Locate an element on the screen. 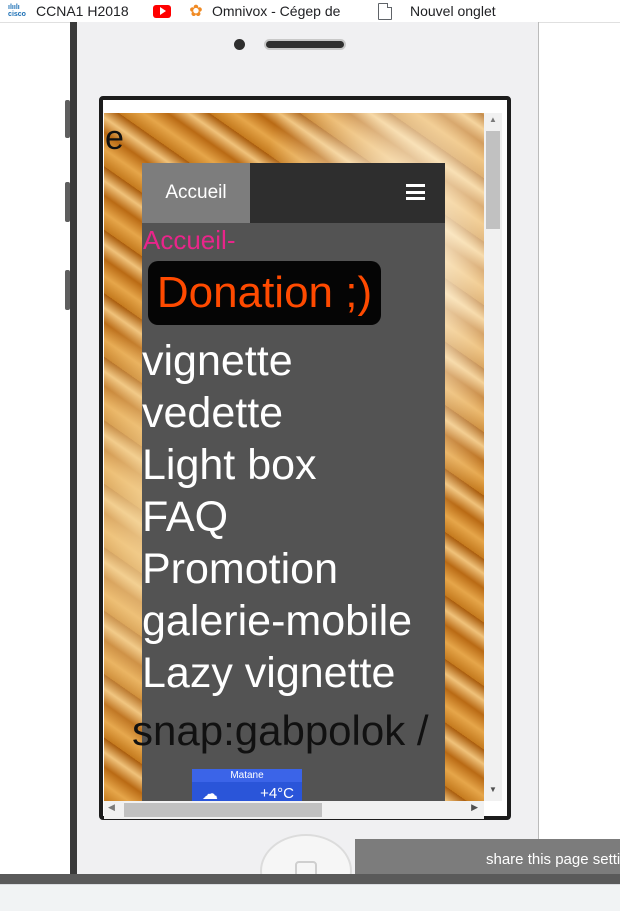  vertical-scroll-thumb is located at coordinates (493, 180).